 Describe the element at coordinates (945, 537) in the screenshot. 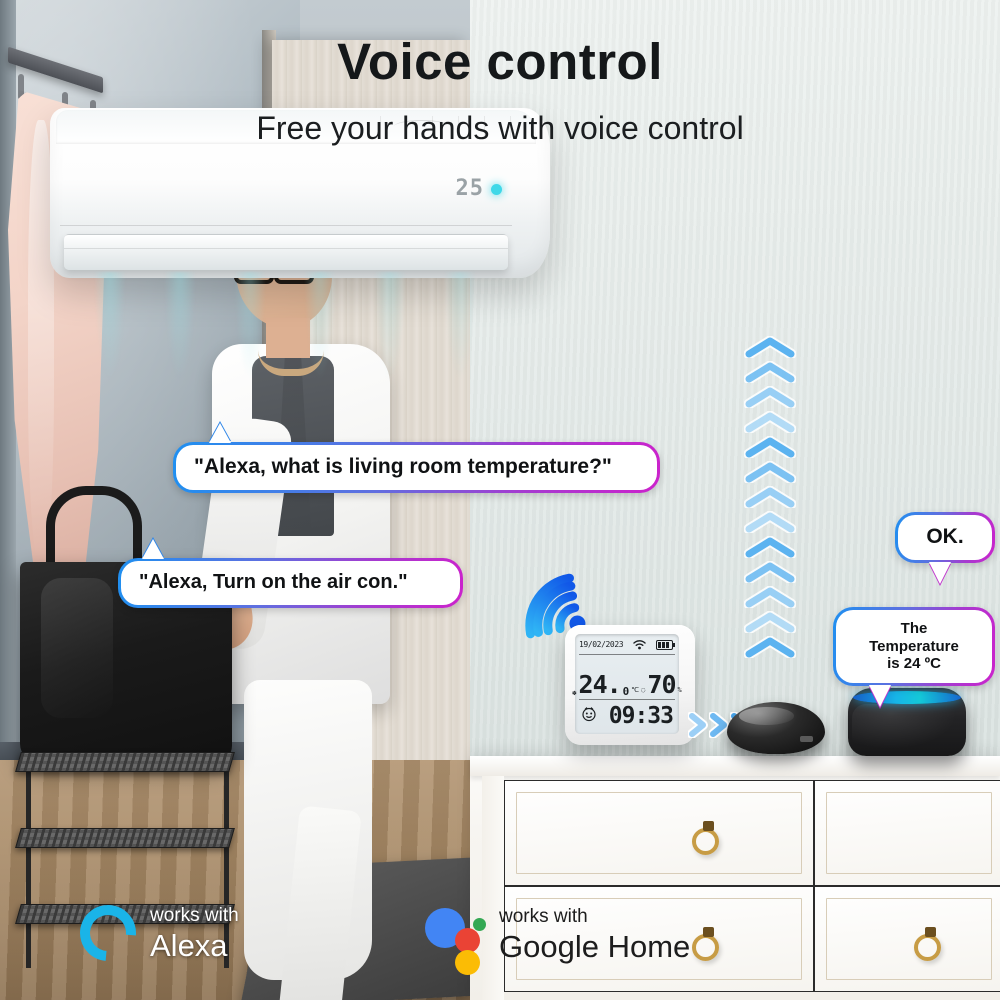

I see `speech-bubble-ack-text: OK.` at that location.